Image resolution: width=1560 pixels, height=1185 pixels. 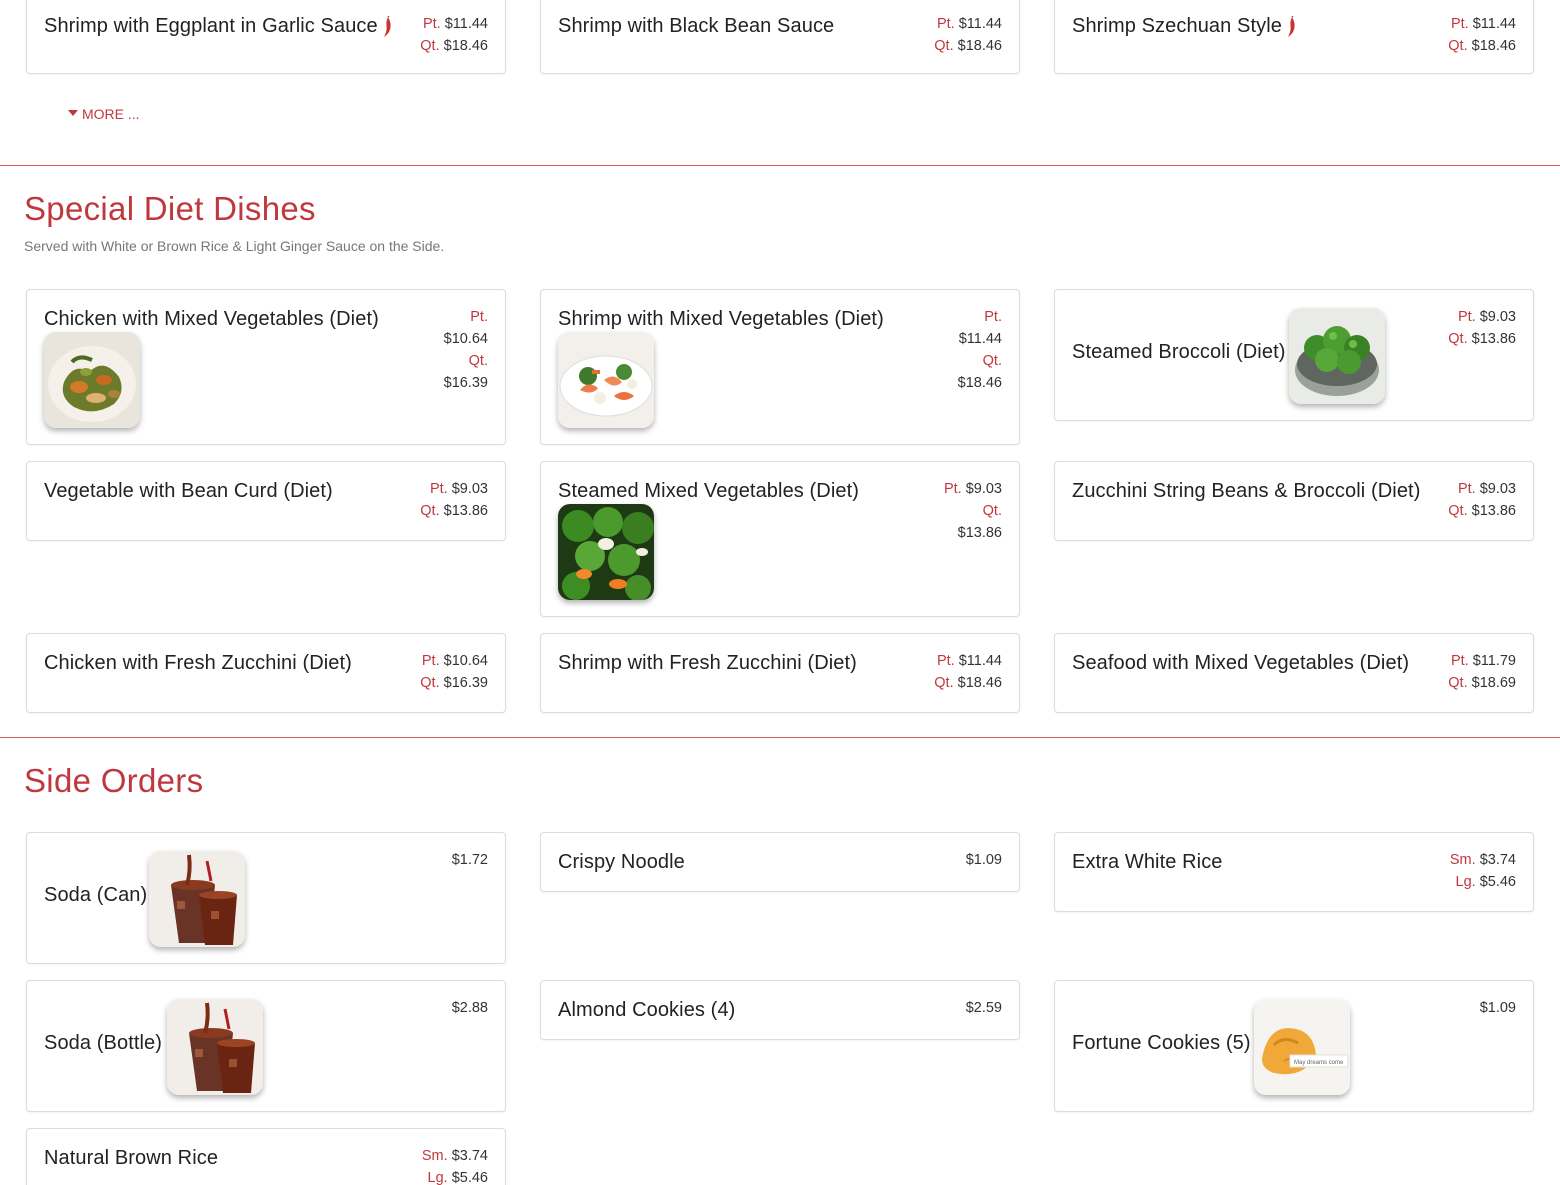 What do you see at coordinates (1319, 1063) in the screenshot?
I see `fortune-paper-text: May dreams come` at bounding box center [1319, 1063].